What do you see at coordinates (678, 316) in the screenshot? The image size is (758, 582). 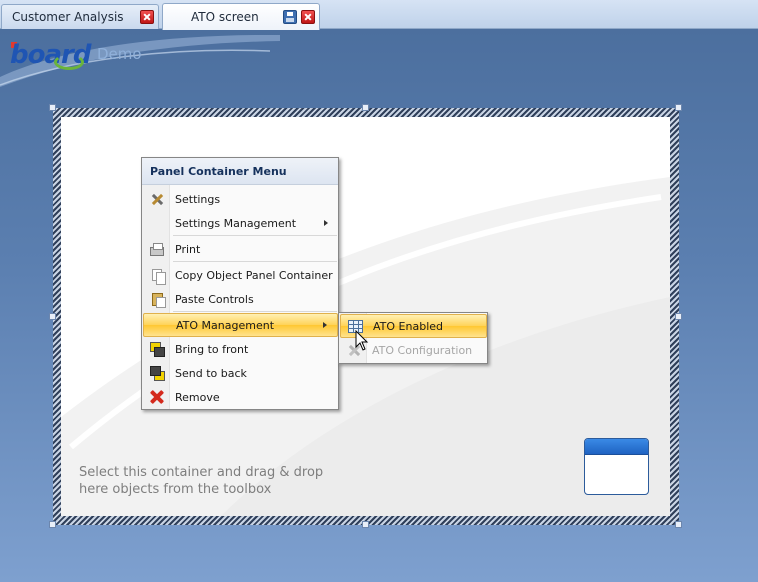 I see `resize-handle-e` at bounding box center [678, 316].